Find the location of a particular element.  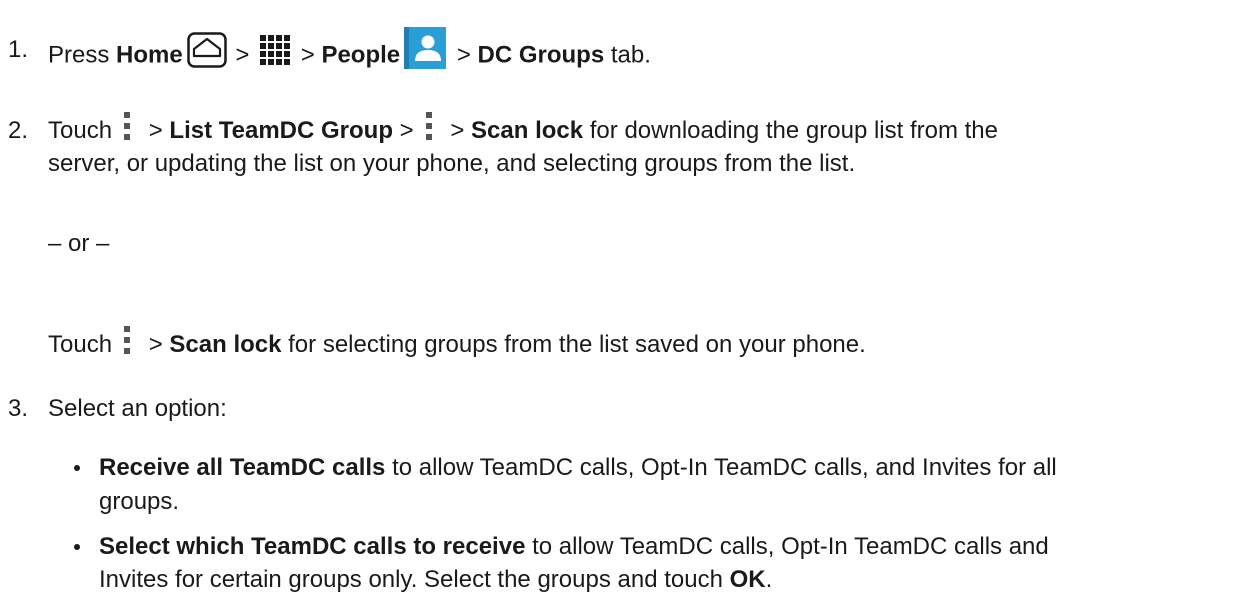

step-1-text: Press Home > > People > DC Groups tab. is located at coordinates (349, 52).